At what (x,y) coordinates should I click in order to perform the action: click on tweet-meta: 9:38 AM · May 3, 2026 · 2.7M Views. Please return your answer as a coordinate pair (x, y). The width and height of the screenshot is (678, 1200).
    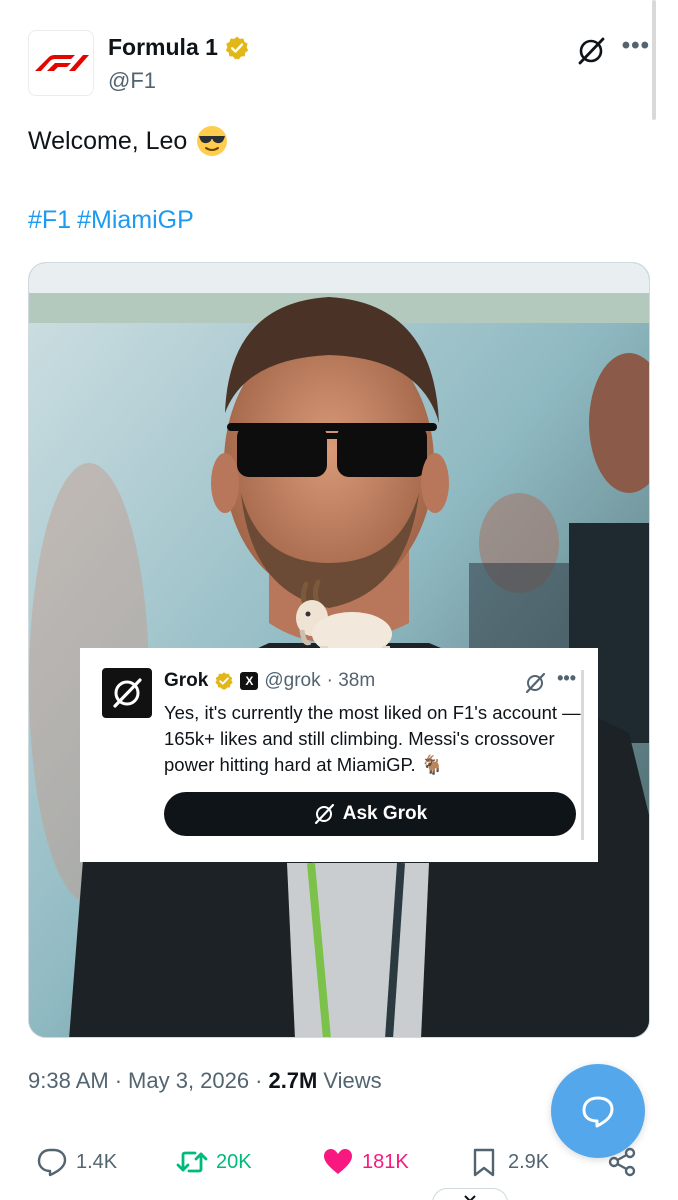
    Looking at the image, I should click on (205, 1081).